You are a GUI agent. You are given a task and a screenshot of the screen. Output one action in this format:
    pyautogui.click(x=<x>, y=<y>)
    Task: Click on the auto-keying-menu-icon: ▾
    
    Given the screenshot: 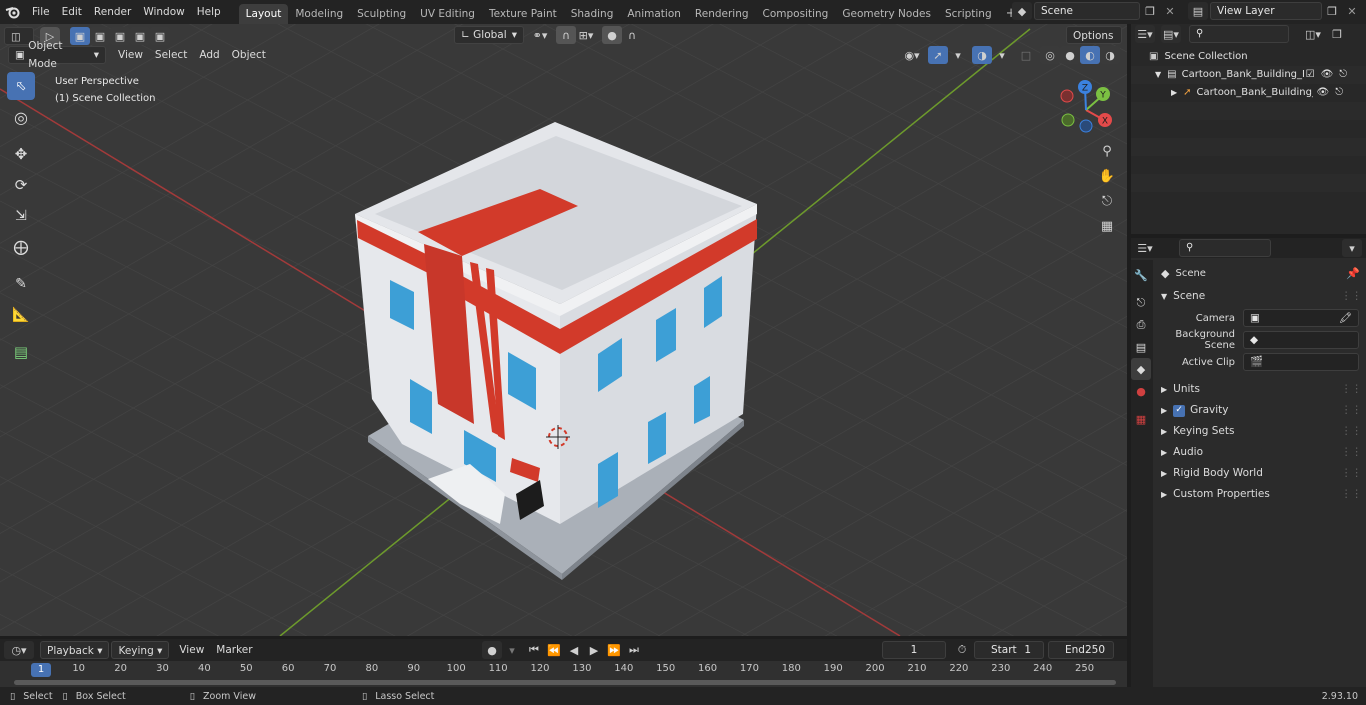 What is the action you would take?
    pyautogui.click(x=512, y=650)
    